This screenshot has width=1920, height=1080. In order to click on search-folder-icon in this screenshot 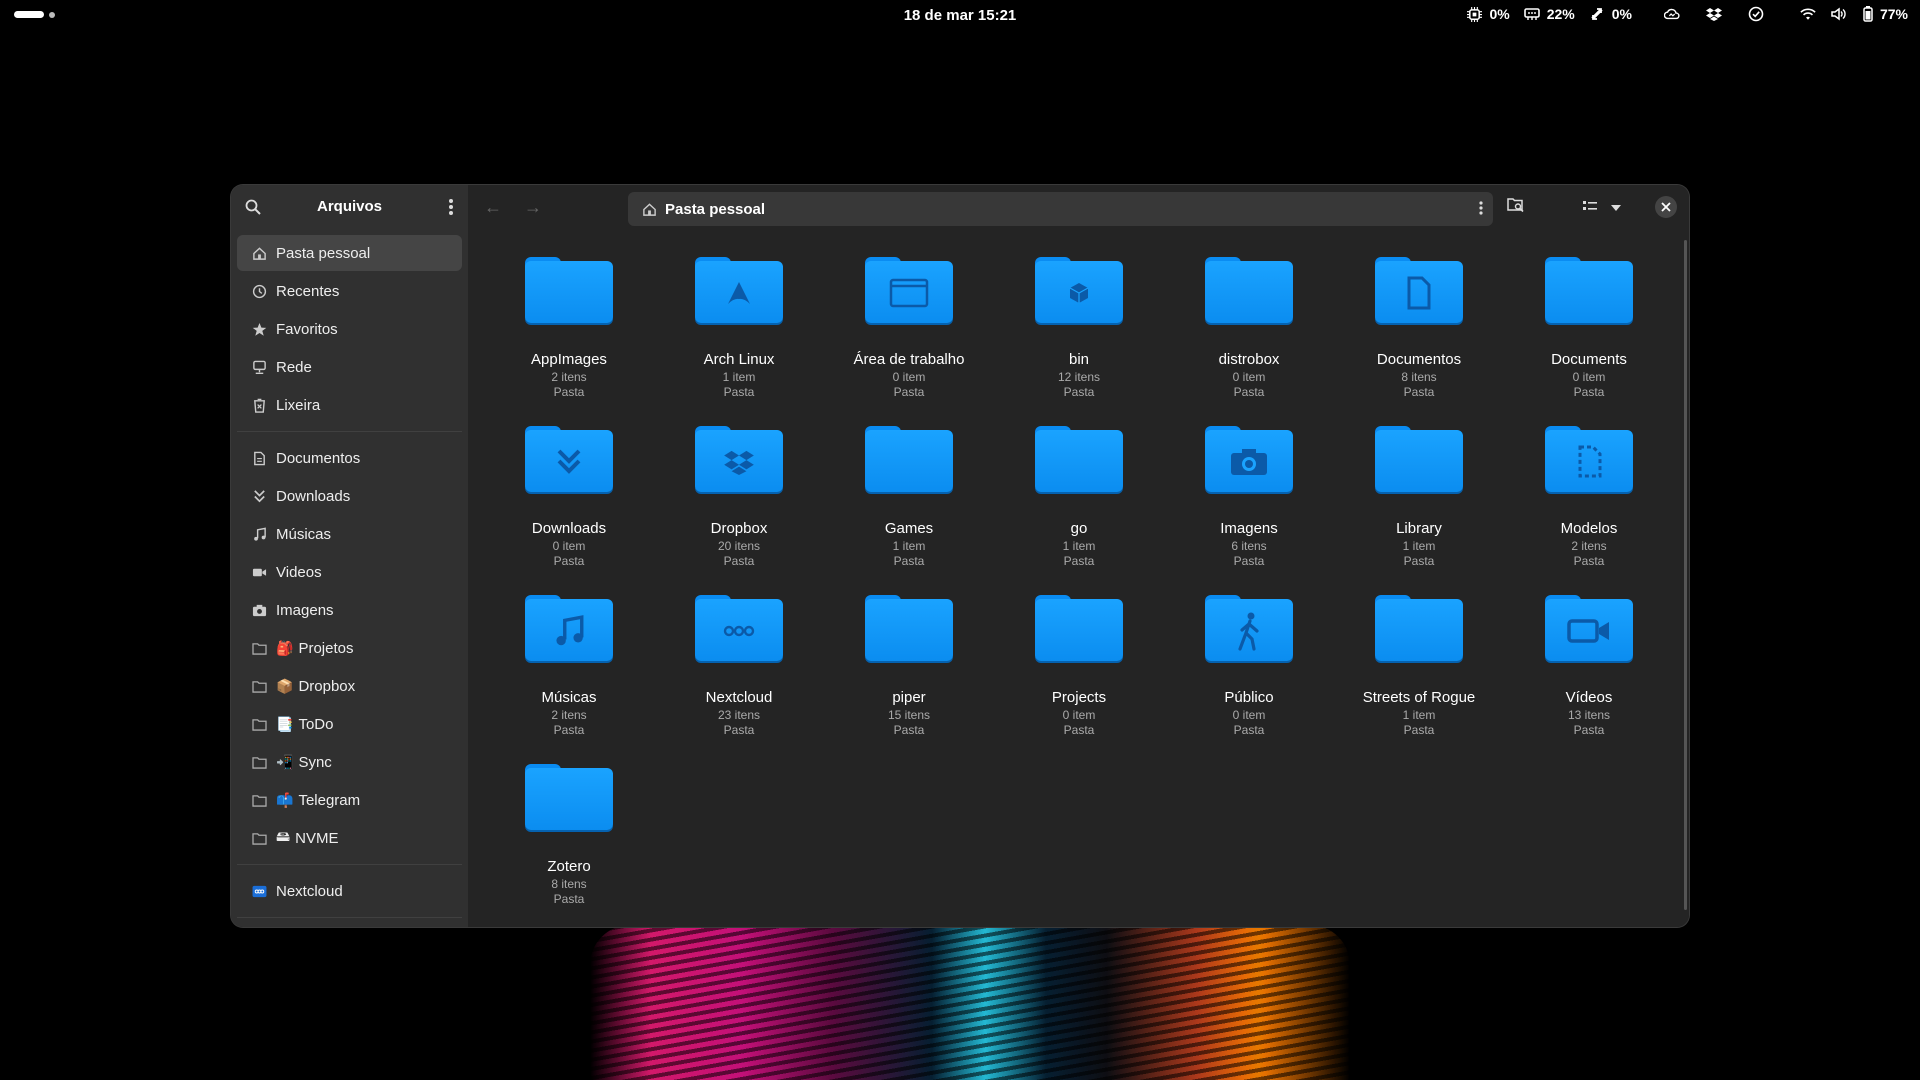, I will do `click(1516, 207)`.